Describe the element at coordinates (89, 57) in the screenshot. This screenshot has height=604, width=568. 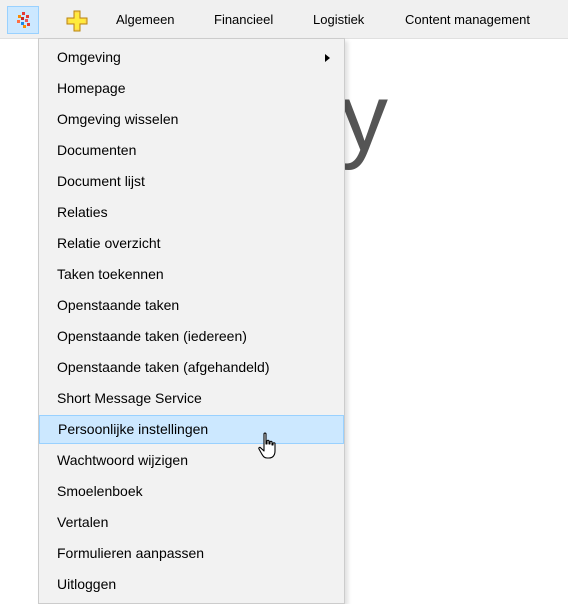
I see `menu-item-label: Omgeving` at that location.